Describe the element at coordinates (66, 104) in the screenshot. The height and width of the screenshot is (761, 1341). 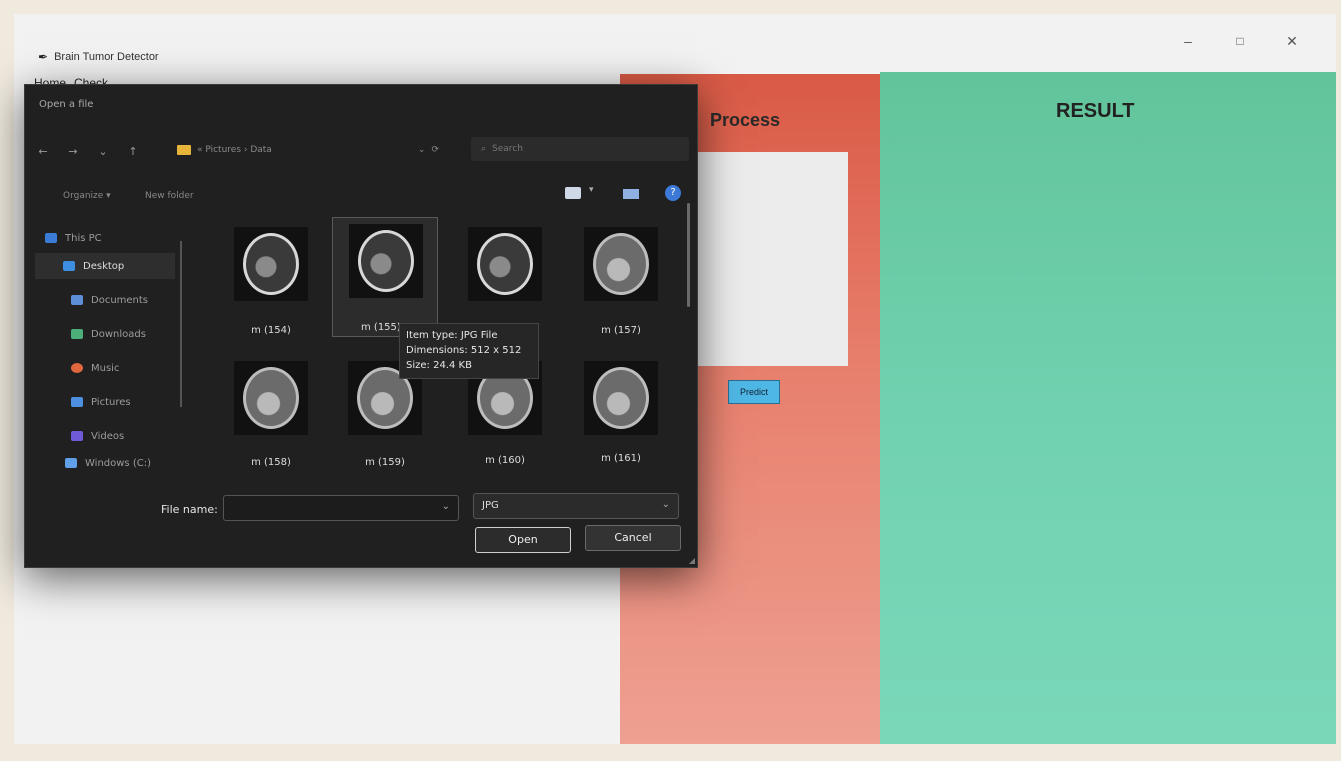
I see `dialog-title: Open a file` at that location.